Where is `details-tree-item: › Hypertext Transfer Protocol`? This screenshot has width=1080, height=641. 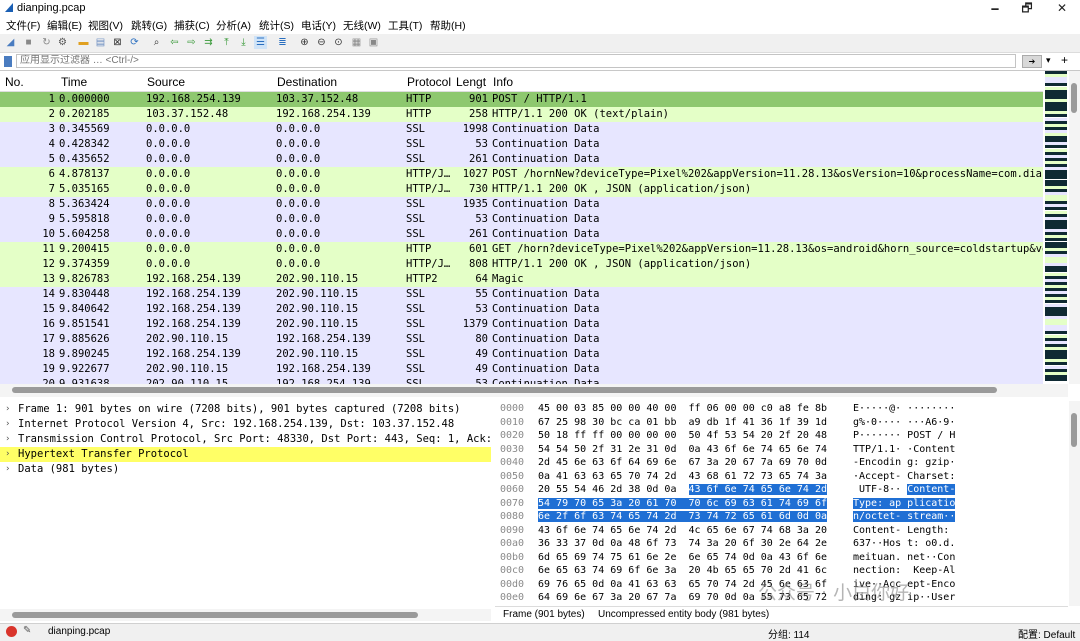
details-tree-item: › Hypertext Transfer Protocol is located at coordinates (245, 454).